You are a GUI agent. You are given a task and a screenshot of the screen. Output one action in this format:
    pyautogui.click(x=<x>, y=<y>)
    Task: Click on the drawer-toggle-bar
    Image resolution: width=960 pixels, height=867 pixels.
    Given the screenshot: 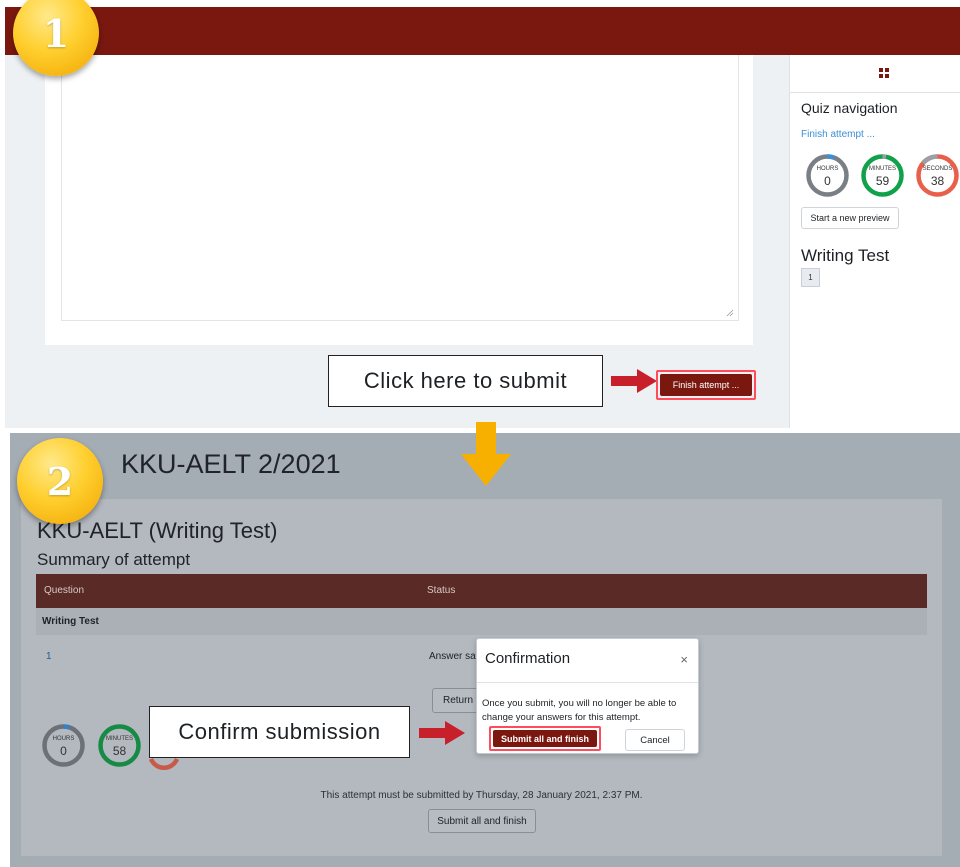 What is the action you would take?
    pyautogui.click(x=875, y=74)
    